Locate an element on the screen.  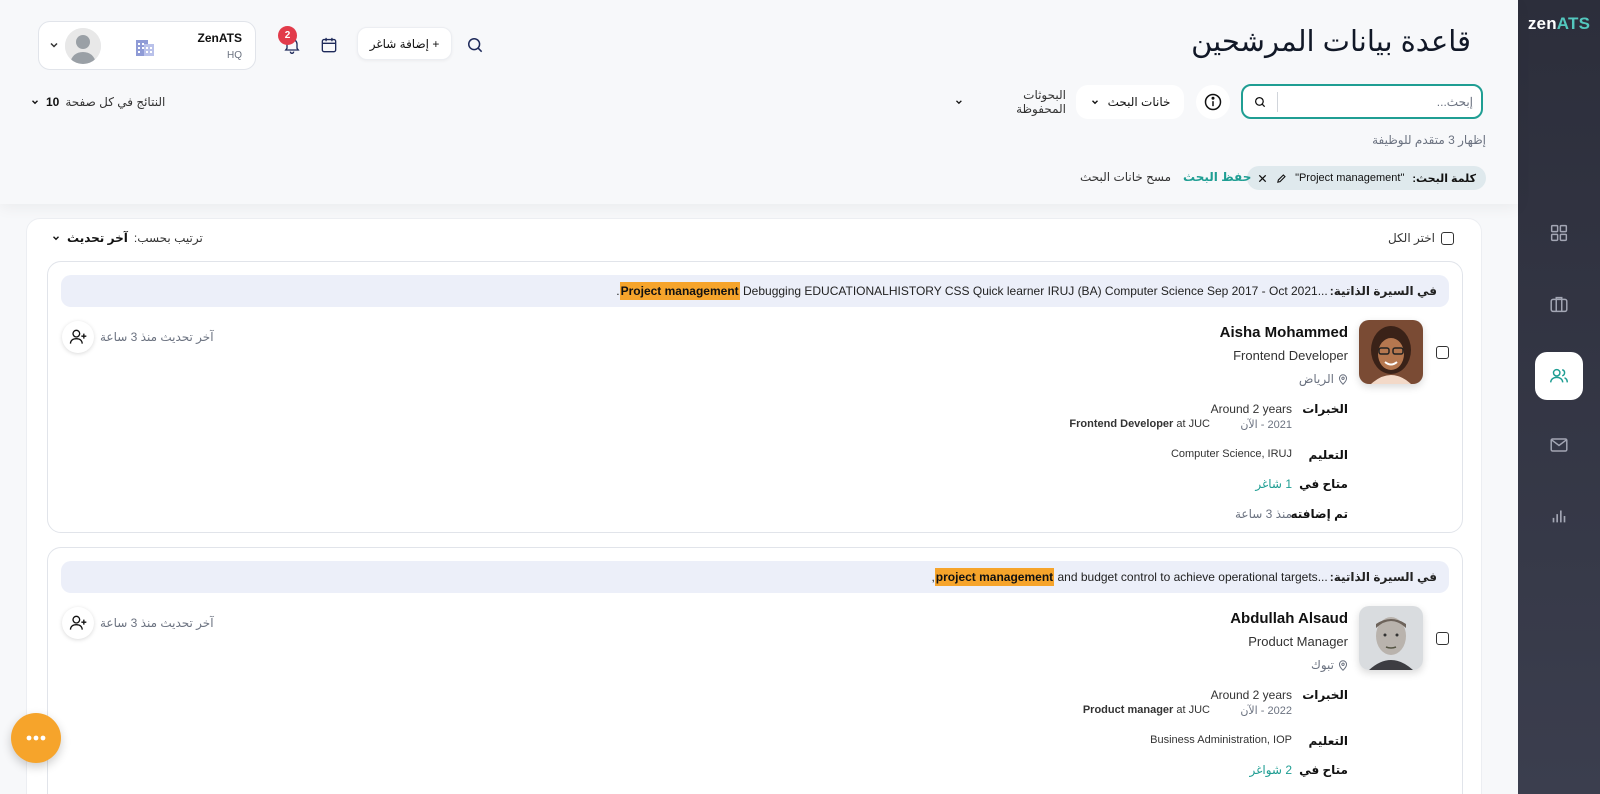
more-horizontal-icon is located at coordinates (36, 738).